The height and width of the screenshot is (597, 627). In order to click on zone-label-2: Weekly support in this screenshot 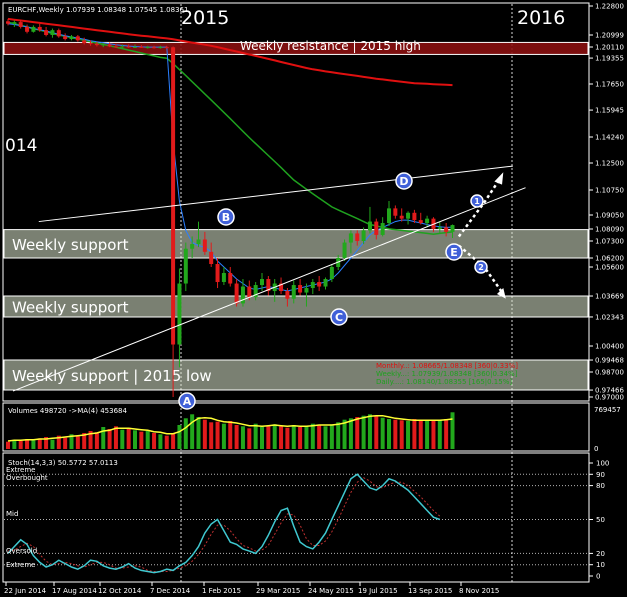, I will do `click(70, 308)`.